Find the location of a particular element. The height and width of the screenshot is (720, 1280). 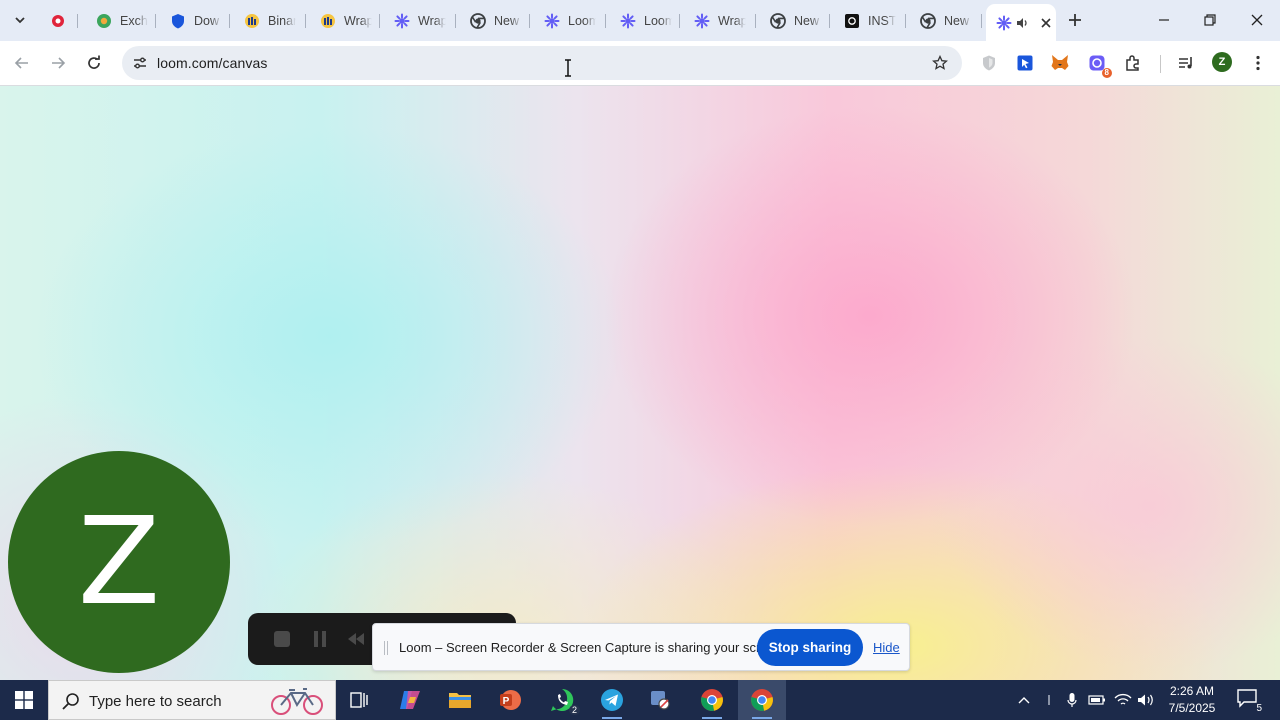

site-info-icon is located at coordinates (140, 63).